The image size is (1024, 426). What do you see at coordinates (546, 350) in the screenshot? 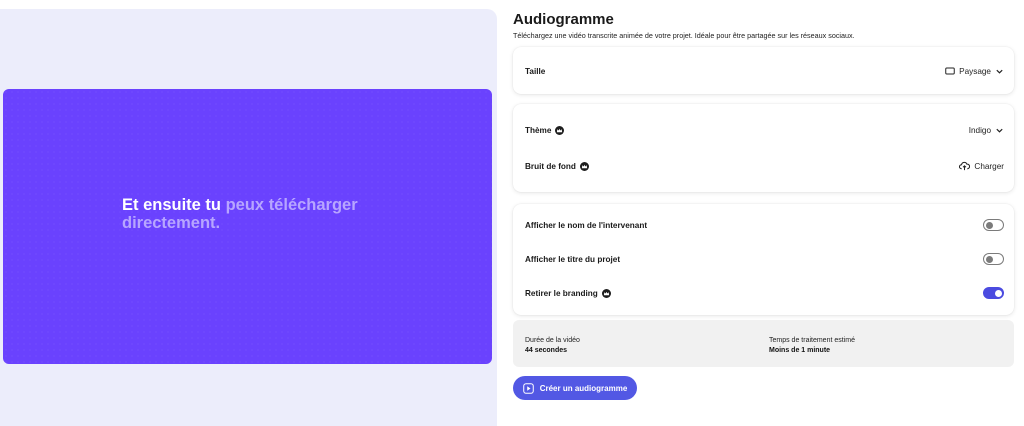
I see `duration-value: 44 secondes` at bounding box center [546, 350].